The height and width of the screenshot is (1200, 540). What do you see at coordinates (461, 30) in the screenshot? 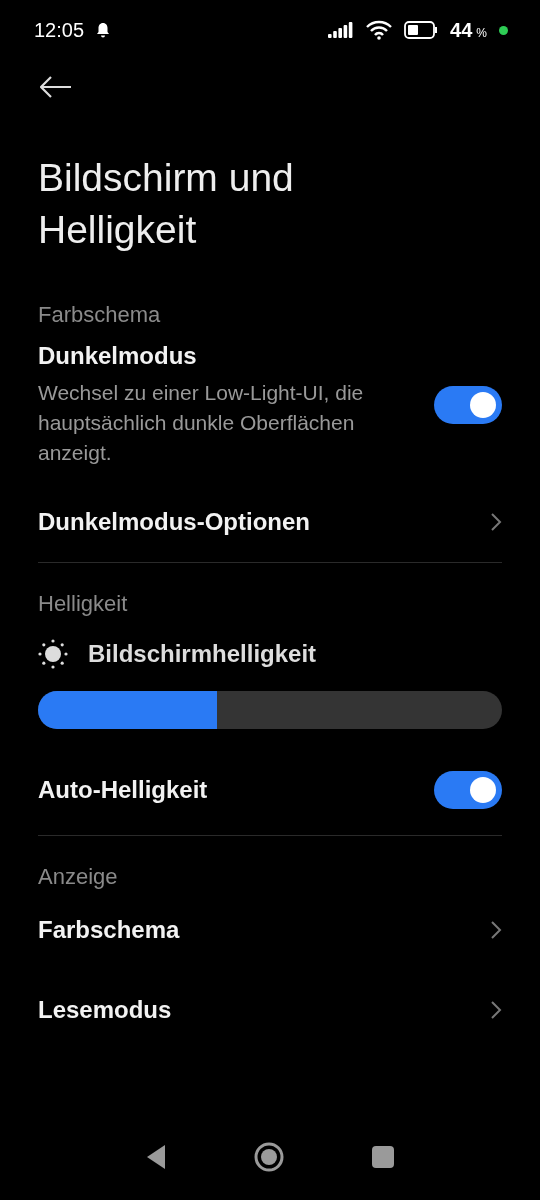
I see `battery-percent: 44` at bounding box center [461, 30].